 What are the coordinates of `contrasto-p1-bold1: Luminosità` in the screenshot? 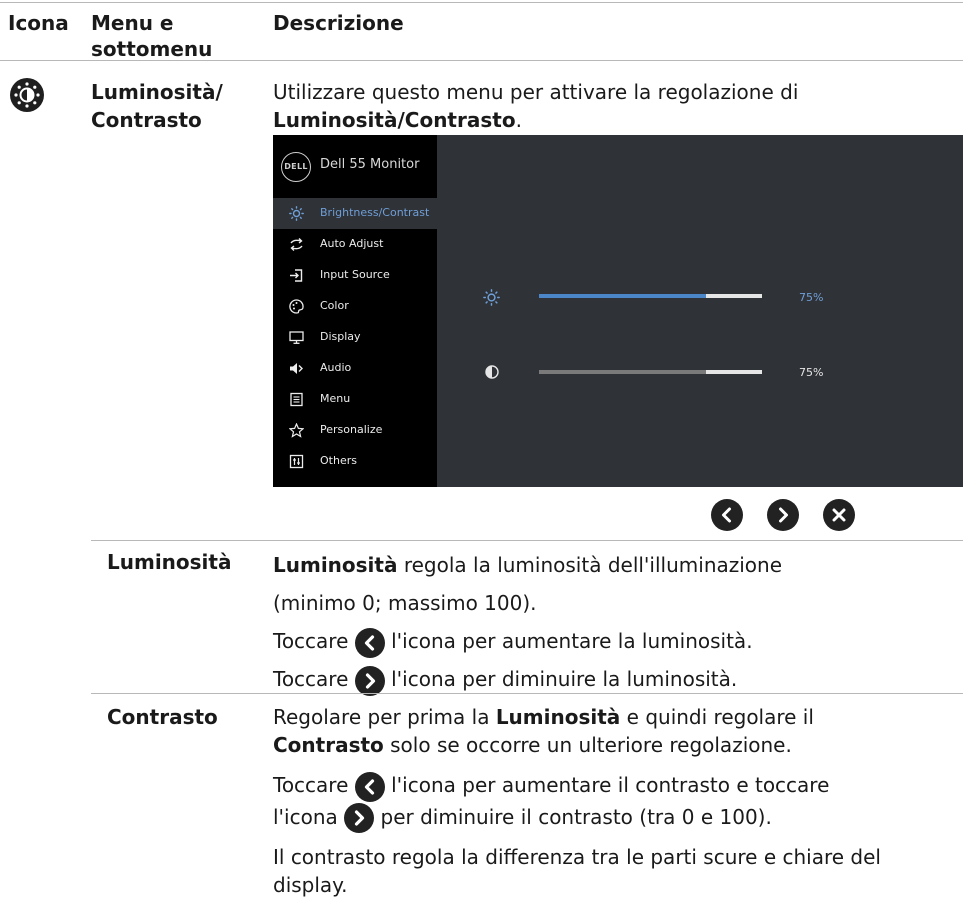 It's located at (558, 717).